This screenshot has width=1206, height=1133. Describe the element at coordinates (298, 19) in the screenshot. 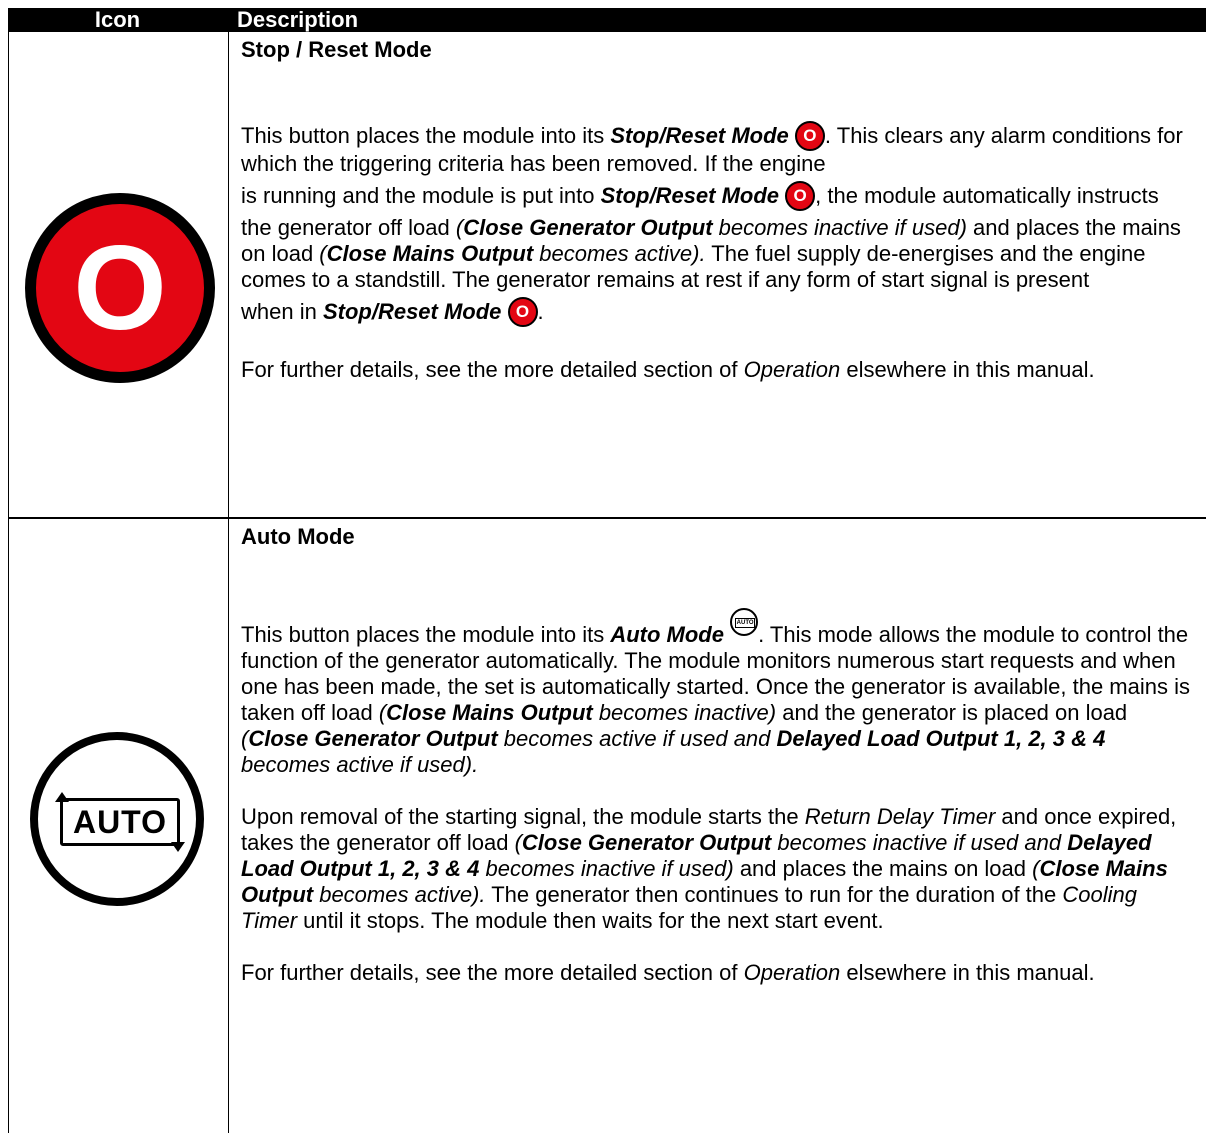

I see `header-description-column: Description` at that location.